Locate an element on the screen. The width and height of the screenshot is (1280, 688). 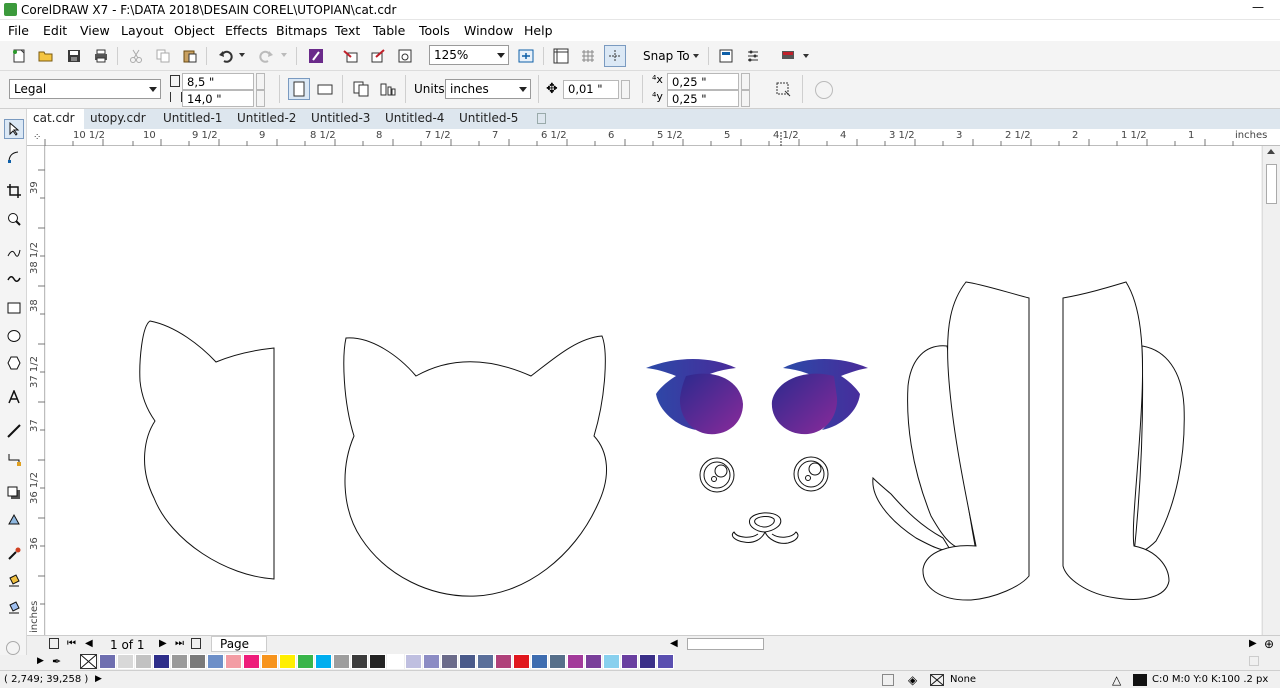
no-color-swatch is located at coordinates (88, 661).